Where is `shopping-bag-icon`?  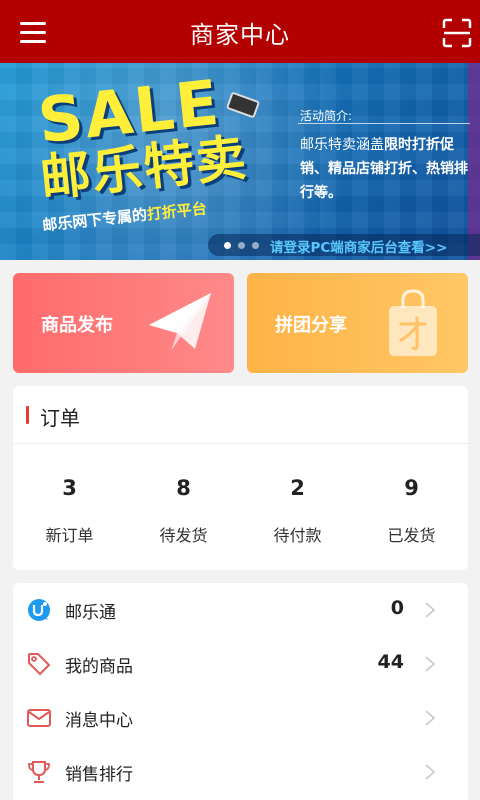
shopping-bag-icon is located at coordinates (413, 322).